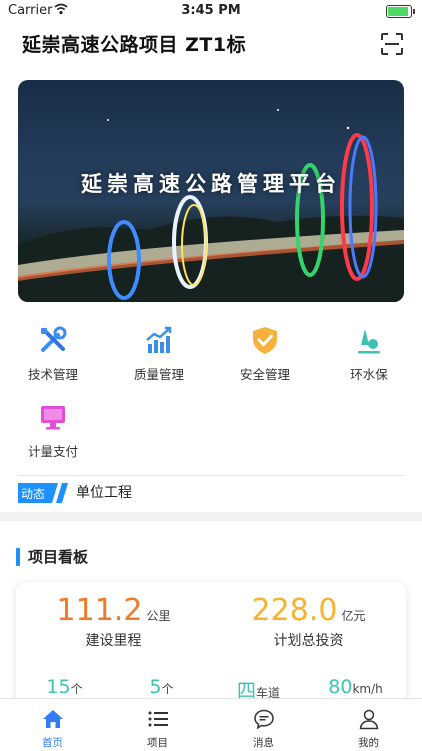  I want to click on news-text: 单位工程, so click(104, 493).